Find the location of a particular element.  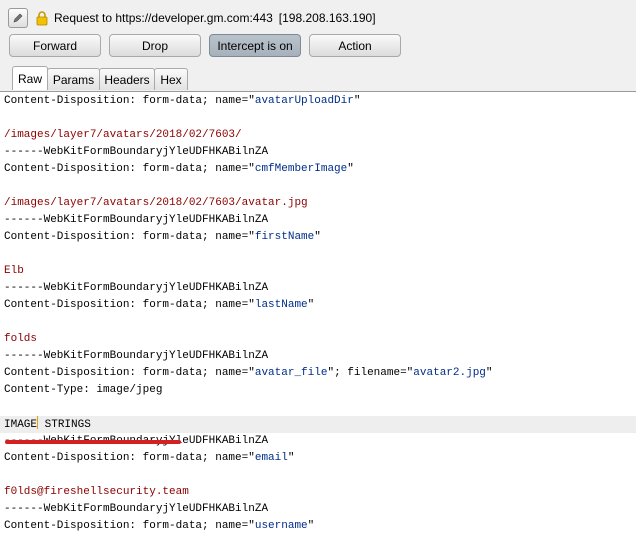

action-button: Action is located at coordinates (355, 45).